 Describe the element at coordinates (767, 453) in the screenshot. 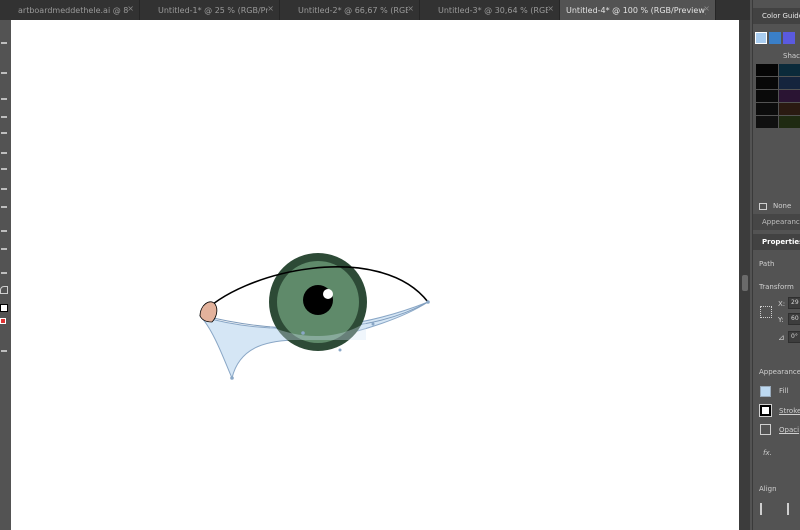

I see `fx-icon: fx.` at that location.